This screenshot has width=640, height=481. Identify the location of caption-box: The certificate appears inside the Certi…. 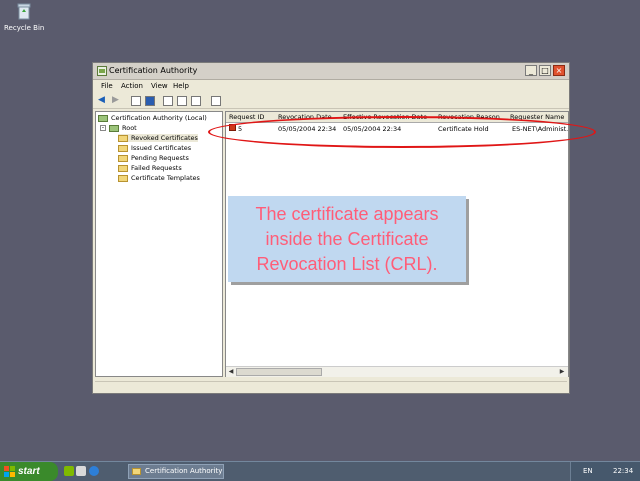
(347, 239).